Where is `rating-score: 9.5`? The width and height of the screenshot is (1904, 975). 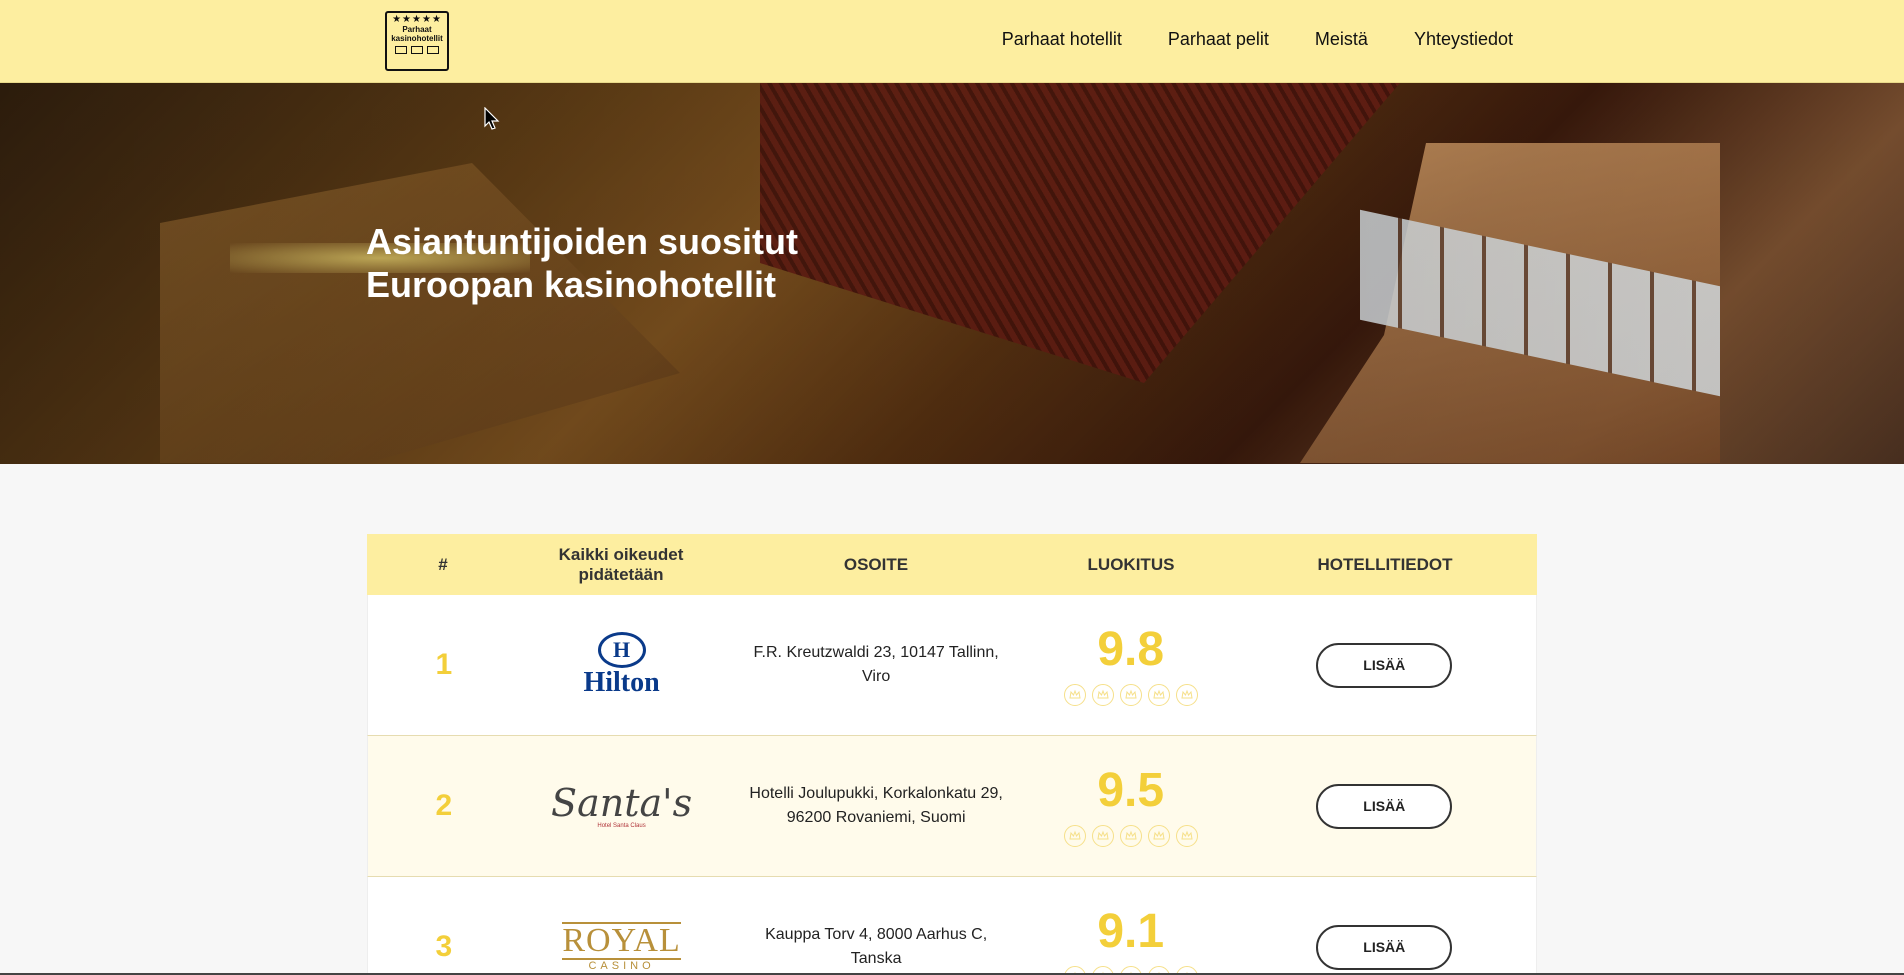
rating-score: 9.5 is located at coordinates (1131, 790).